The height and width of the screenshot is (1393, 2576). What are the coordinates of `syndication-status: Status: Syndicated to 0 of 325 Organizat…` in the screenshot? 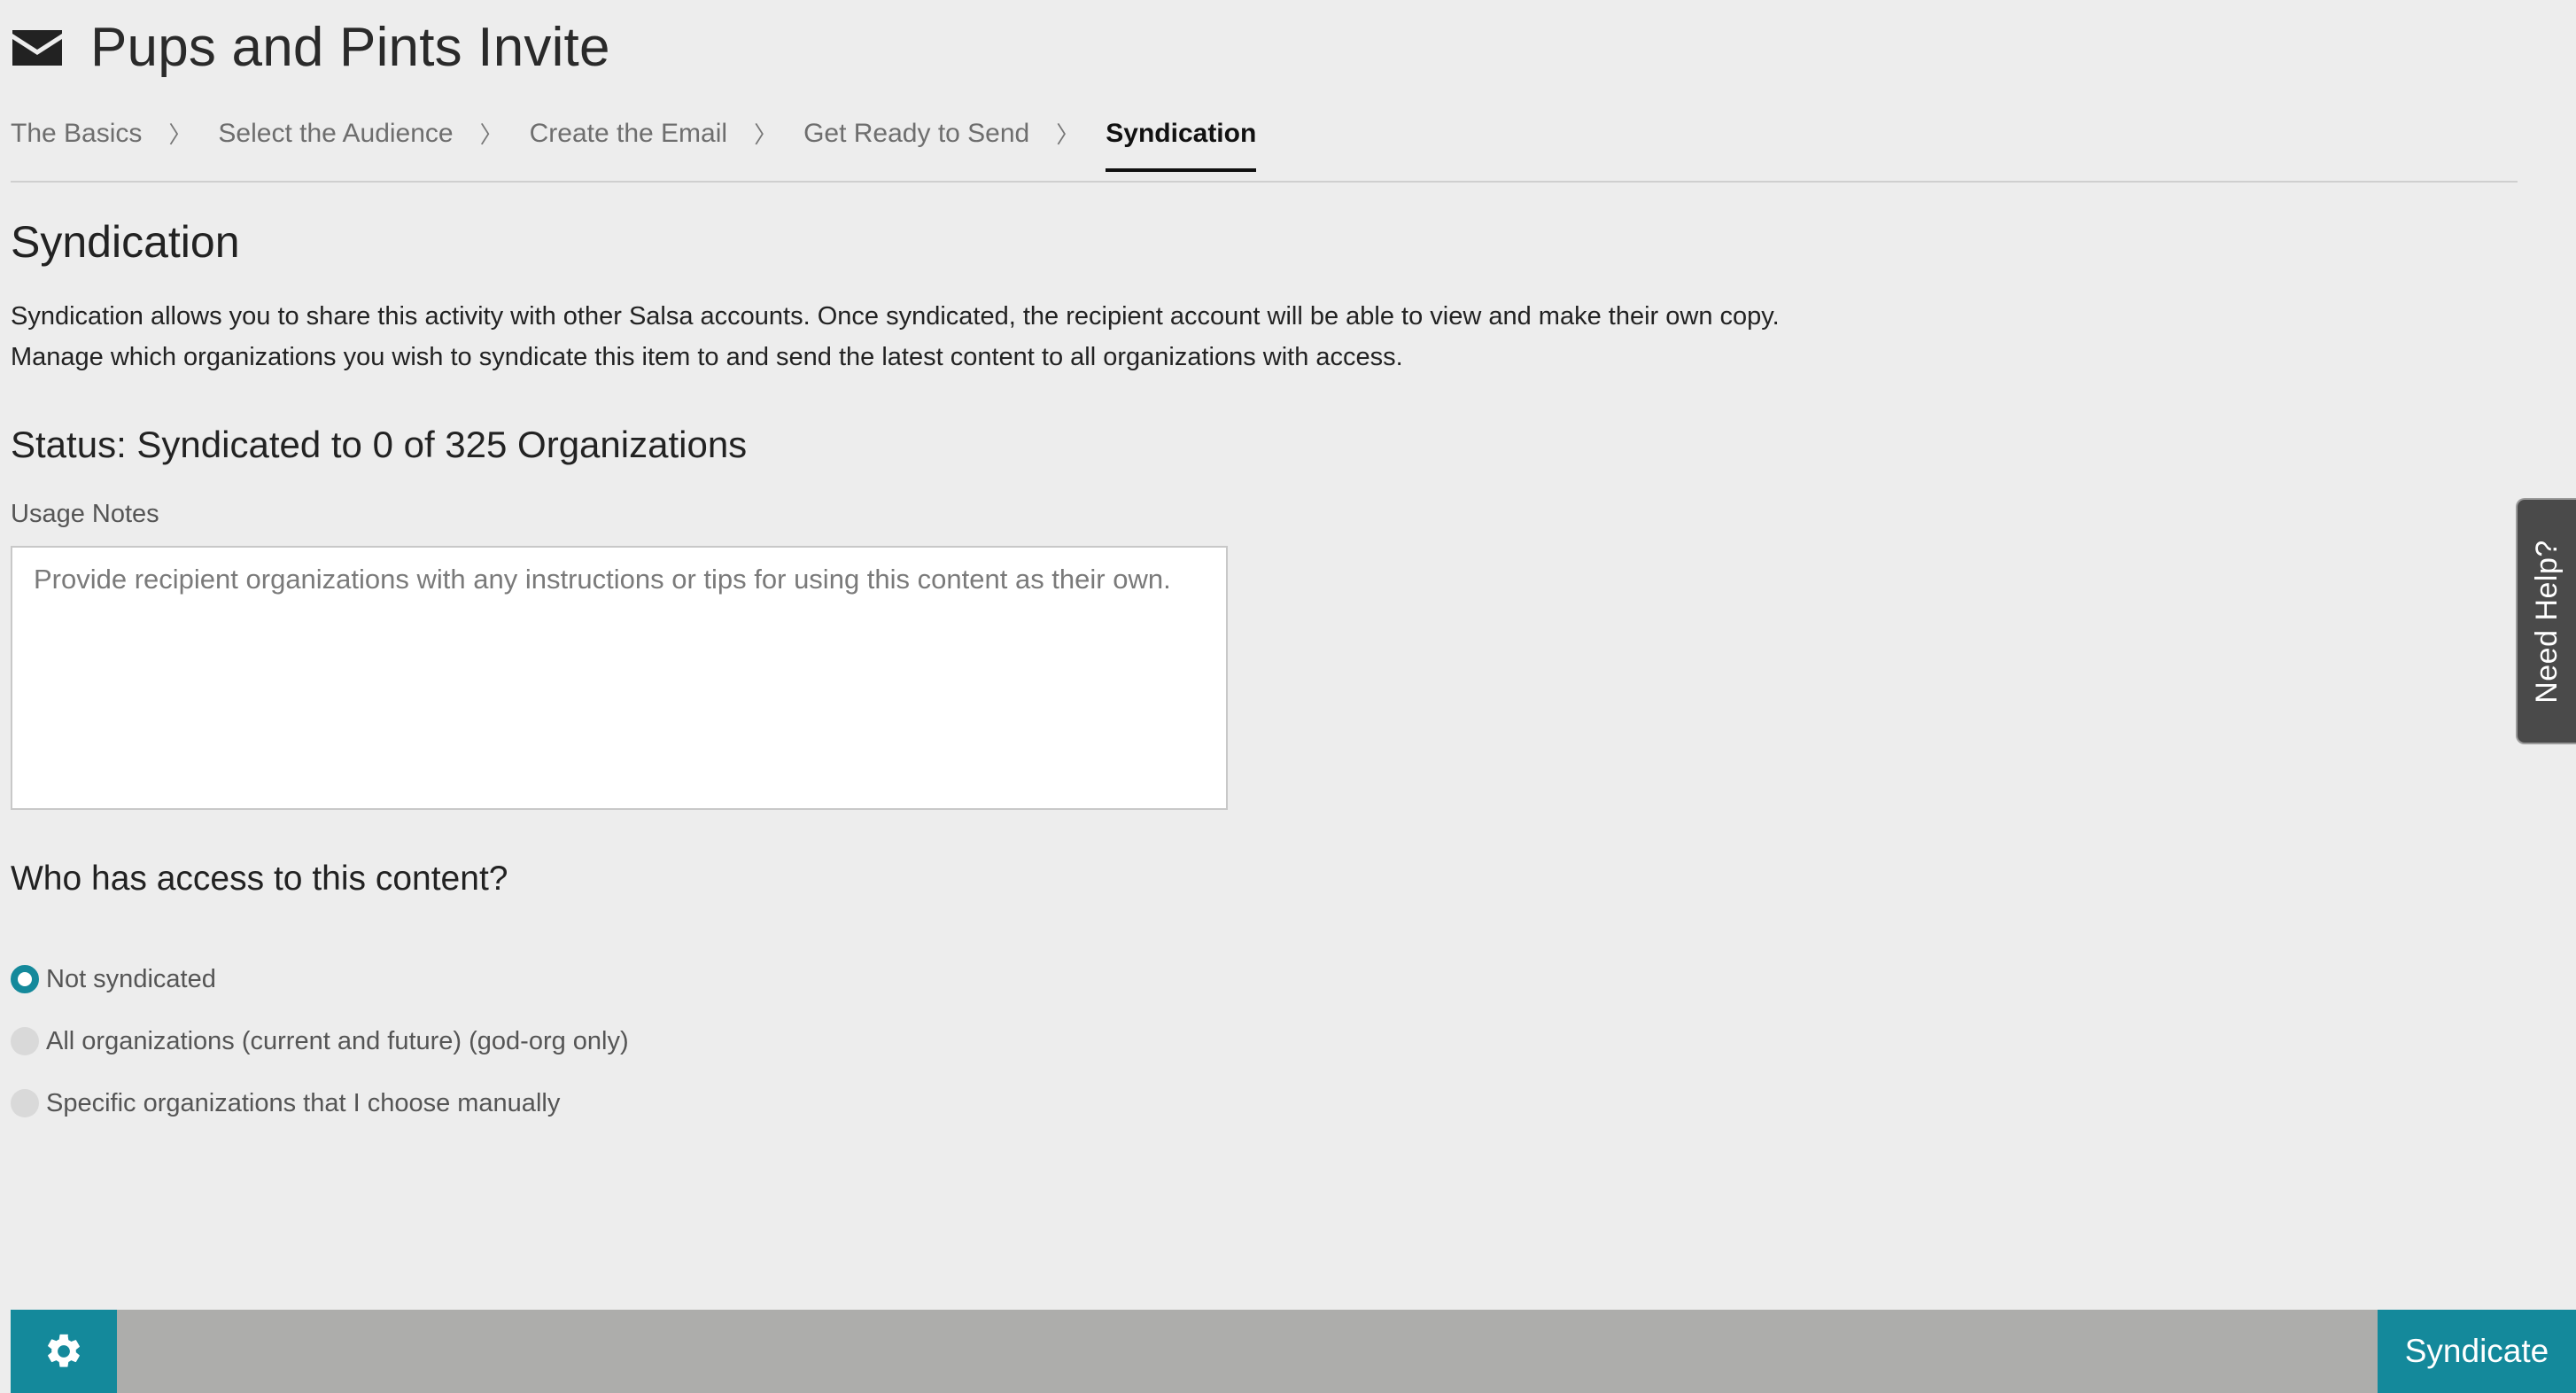 It's located at (379, 444).